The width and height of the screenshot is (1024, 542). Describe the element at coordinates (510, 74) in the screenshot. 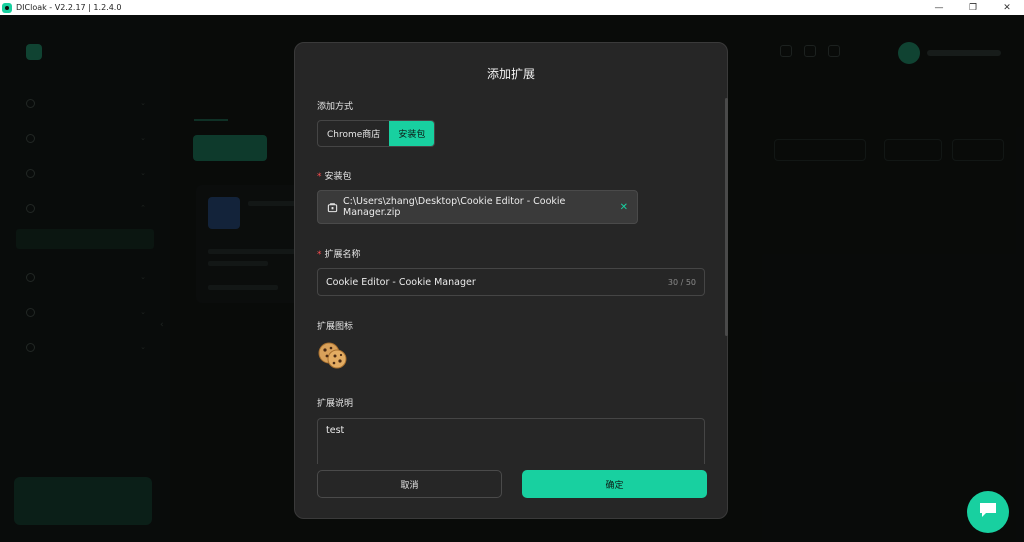

I see `dialog-title: 添加扩展` at that location.